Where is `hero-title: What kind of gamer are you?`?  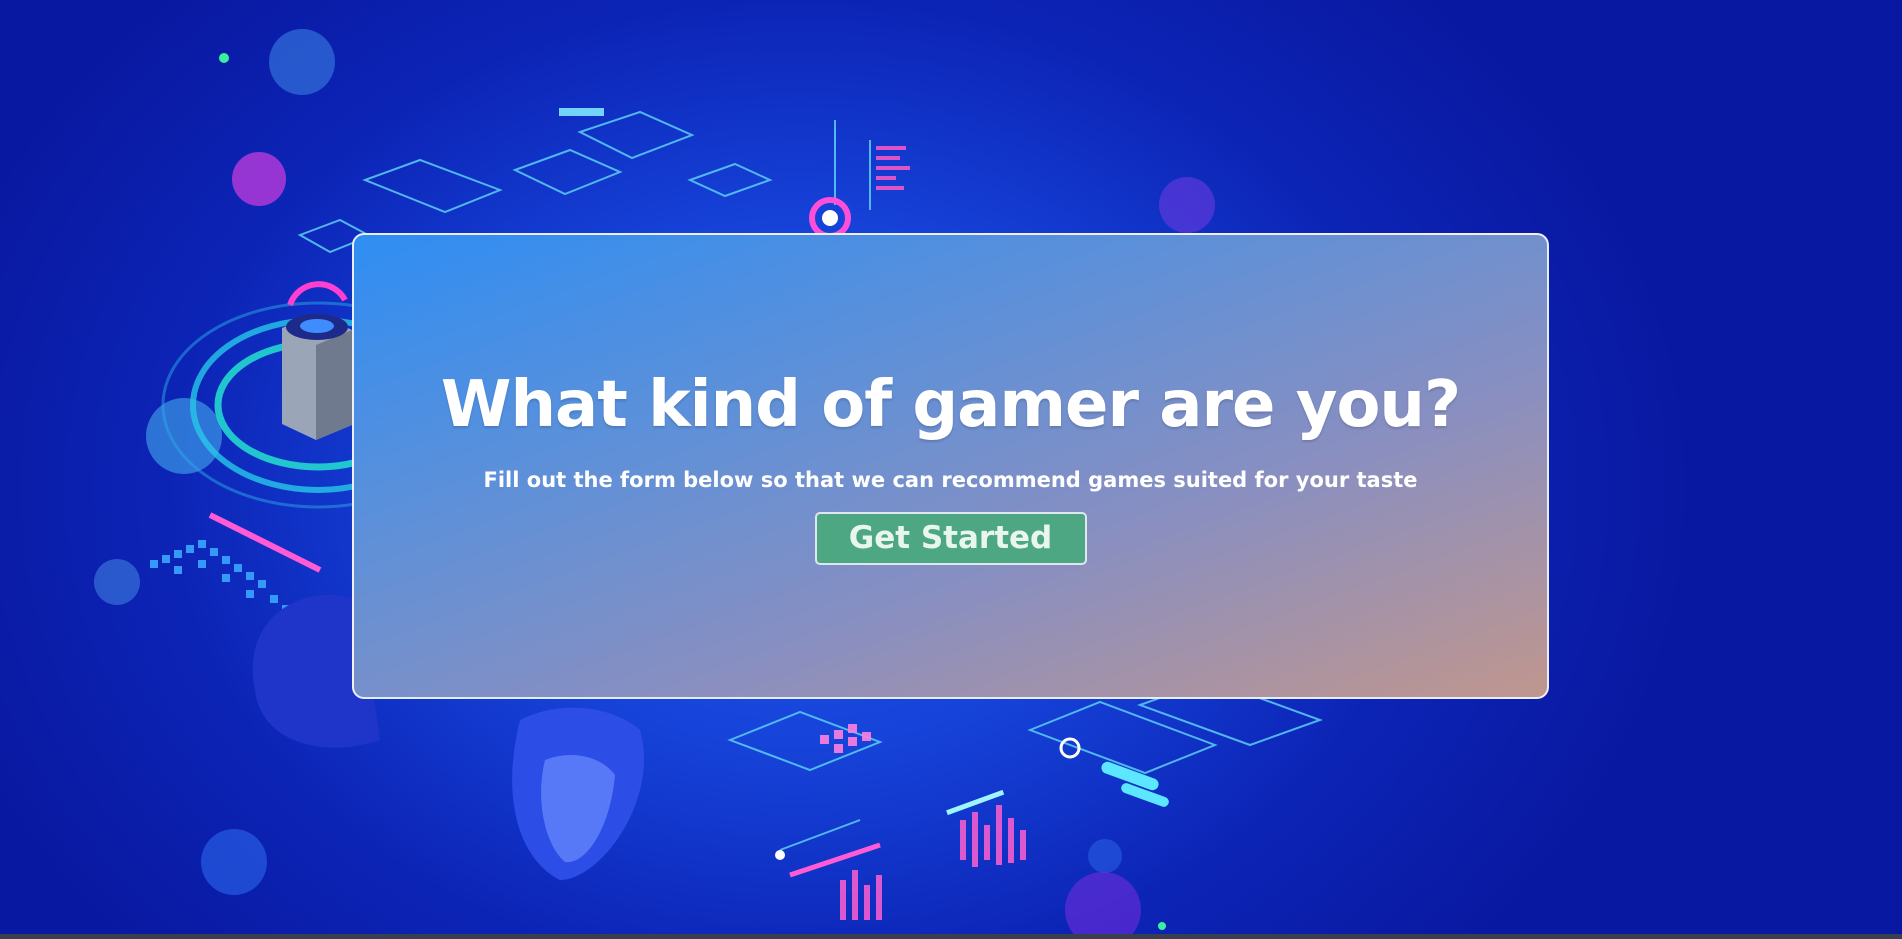 hero-title: What kind of gamer are you? is located at coordinates (950, 404).